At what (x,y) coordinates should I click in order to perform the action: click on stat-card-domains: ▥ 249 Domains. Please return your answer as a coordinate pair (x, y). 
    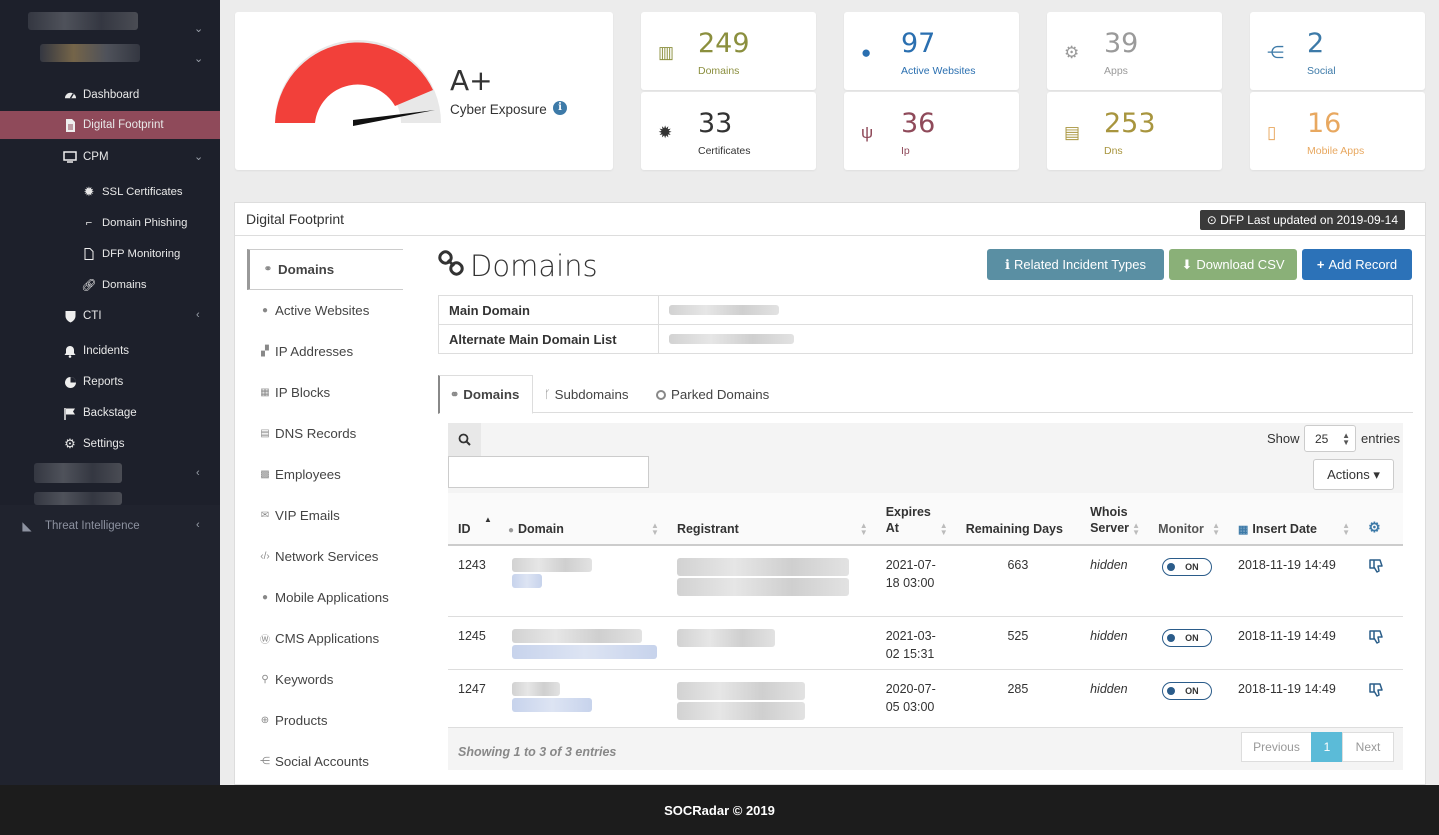
    Looking at the image, I should click on (728, 51).